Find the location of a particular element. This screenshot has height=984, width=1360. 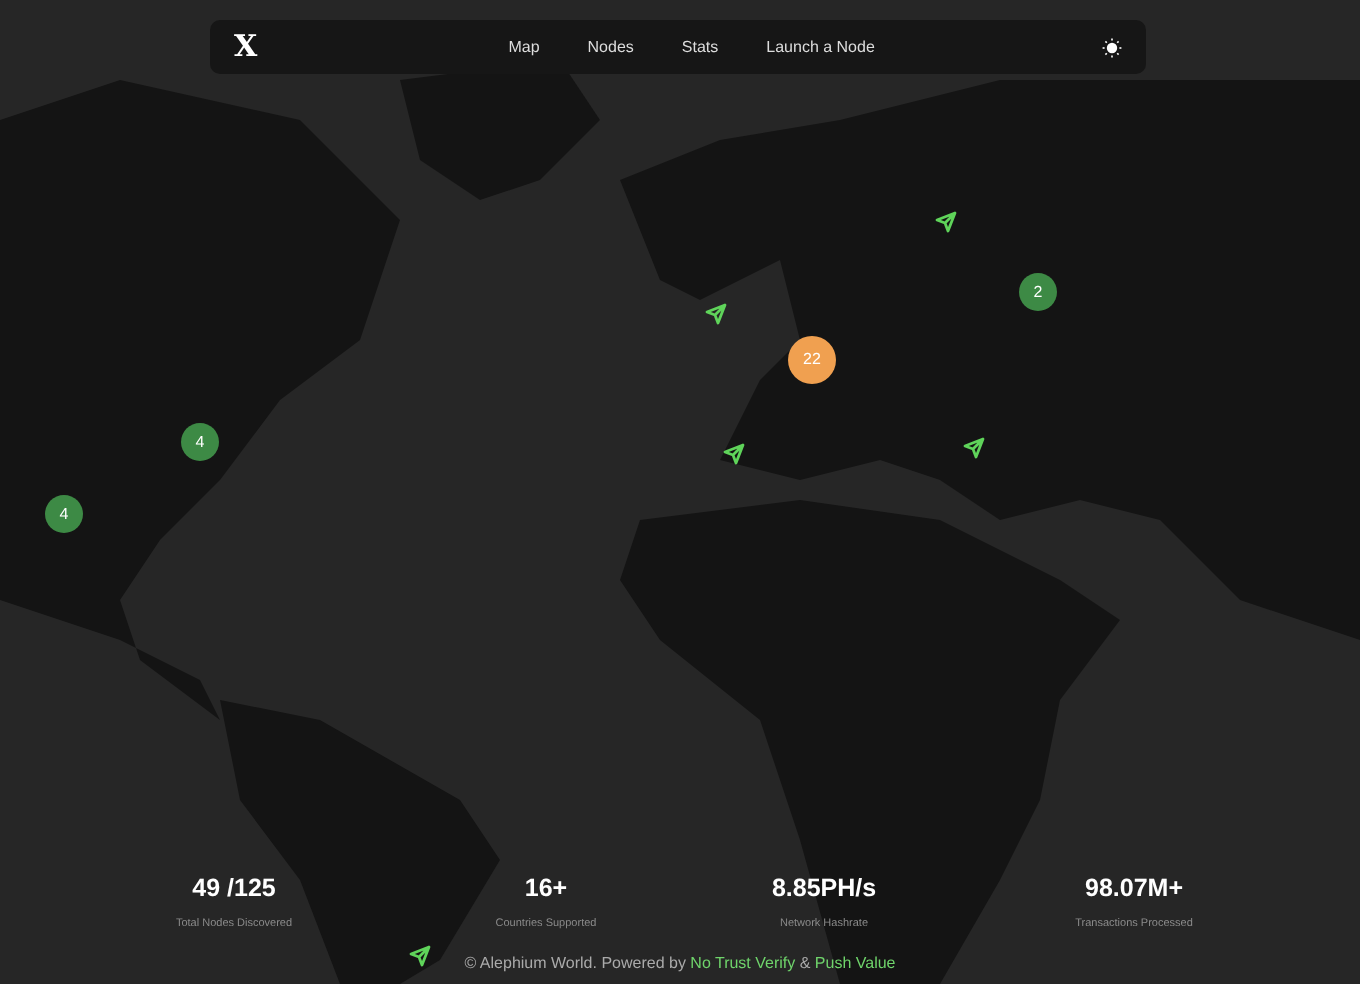

nav-link: Map is located at coordinates (524, 47).